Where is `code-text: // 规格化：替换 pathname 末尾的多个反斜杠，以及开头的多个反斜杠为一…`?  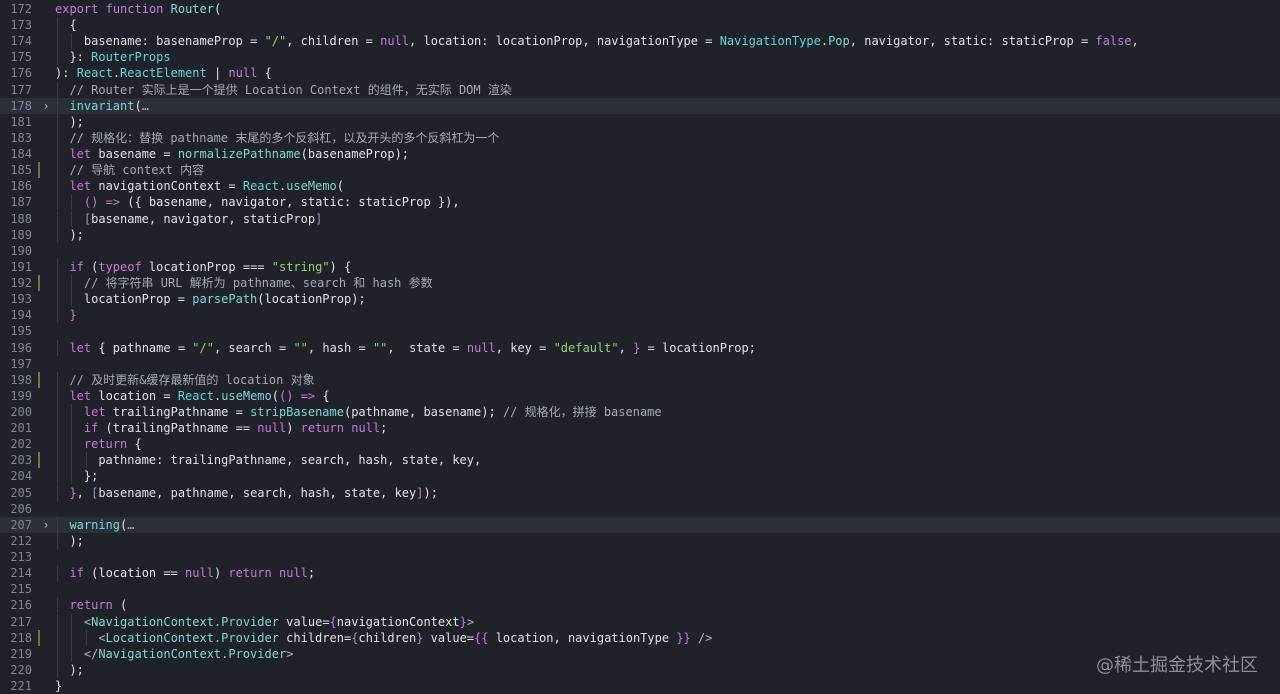 code-text: // 规格化：替换 pathname 末尾的多个反斜杠，以及开头的多个反斜杠为一… is located at coordinates (284, 137).